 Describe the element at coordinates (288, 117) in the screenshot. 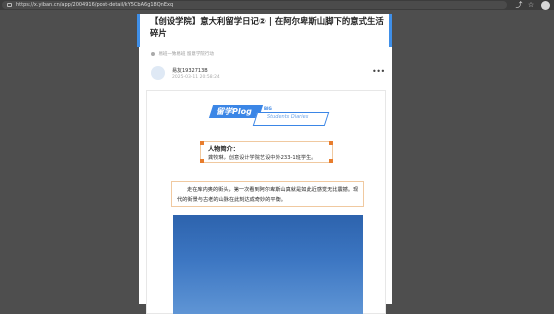

I see `plog-subtitle: Students Diaries` at that location.